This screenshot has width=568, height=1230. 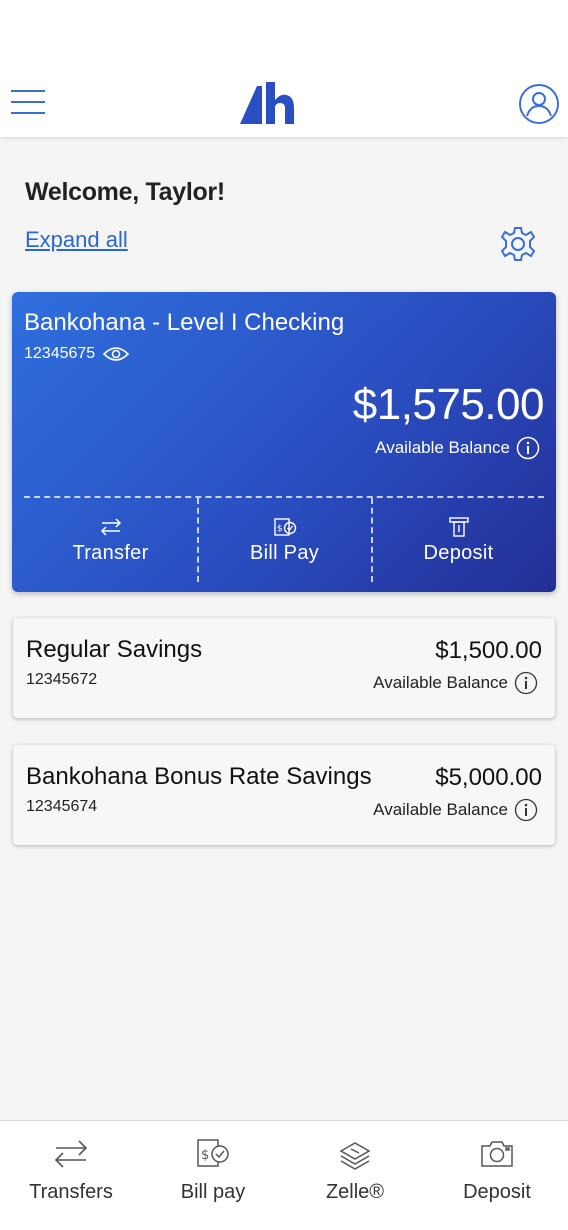 What do you see at coordinates (71, 1192) in the screenshot?
I see `nav-label: Transfers` at bounding box center [71, 1192].